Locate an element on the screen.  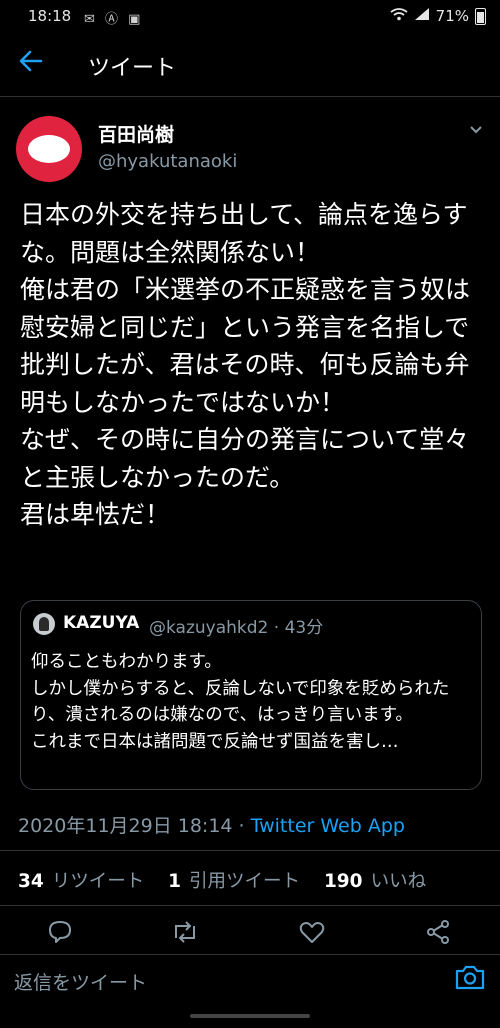
retweets-count: 34 is located at coordinates (31, 881).